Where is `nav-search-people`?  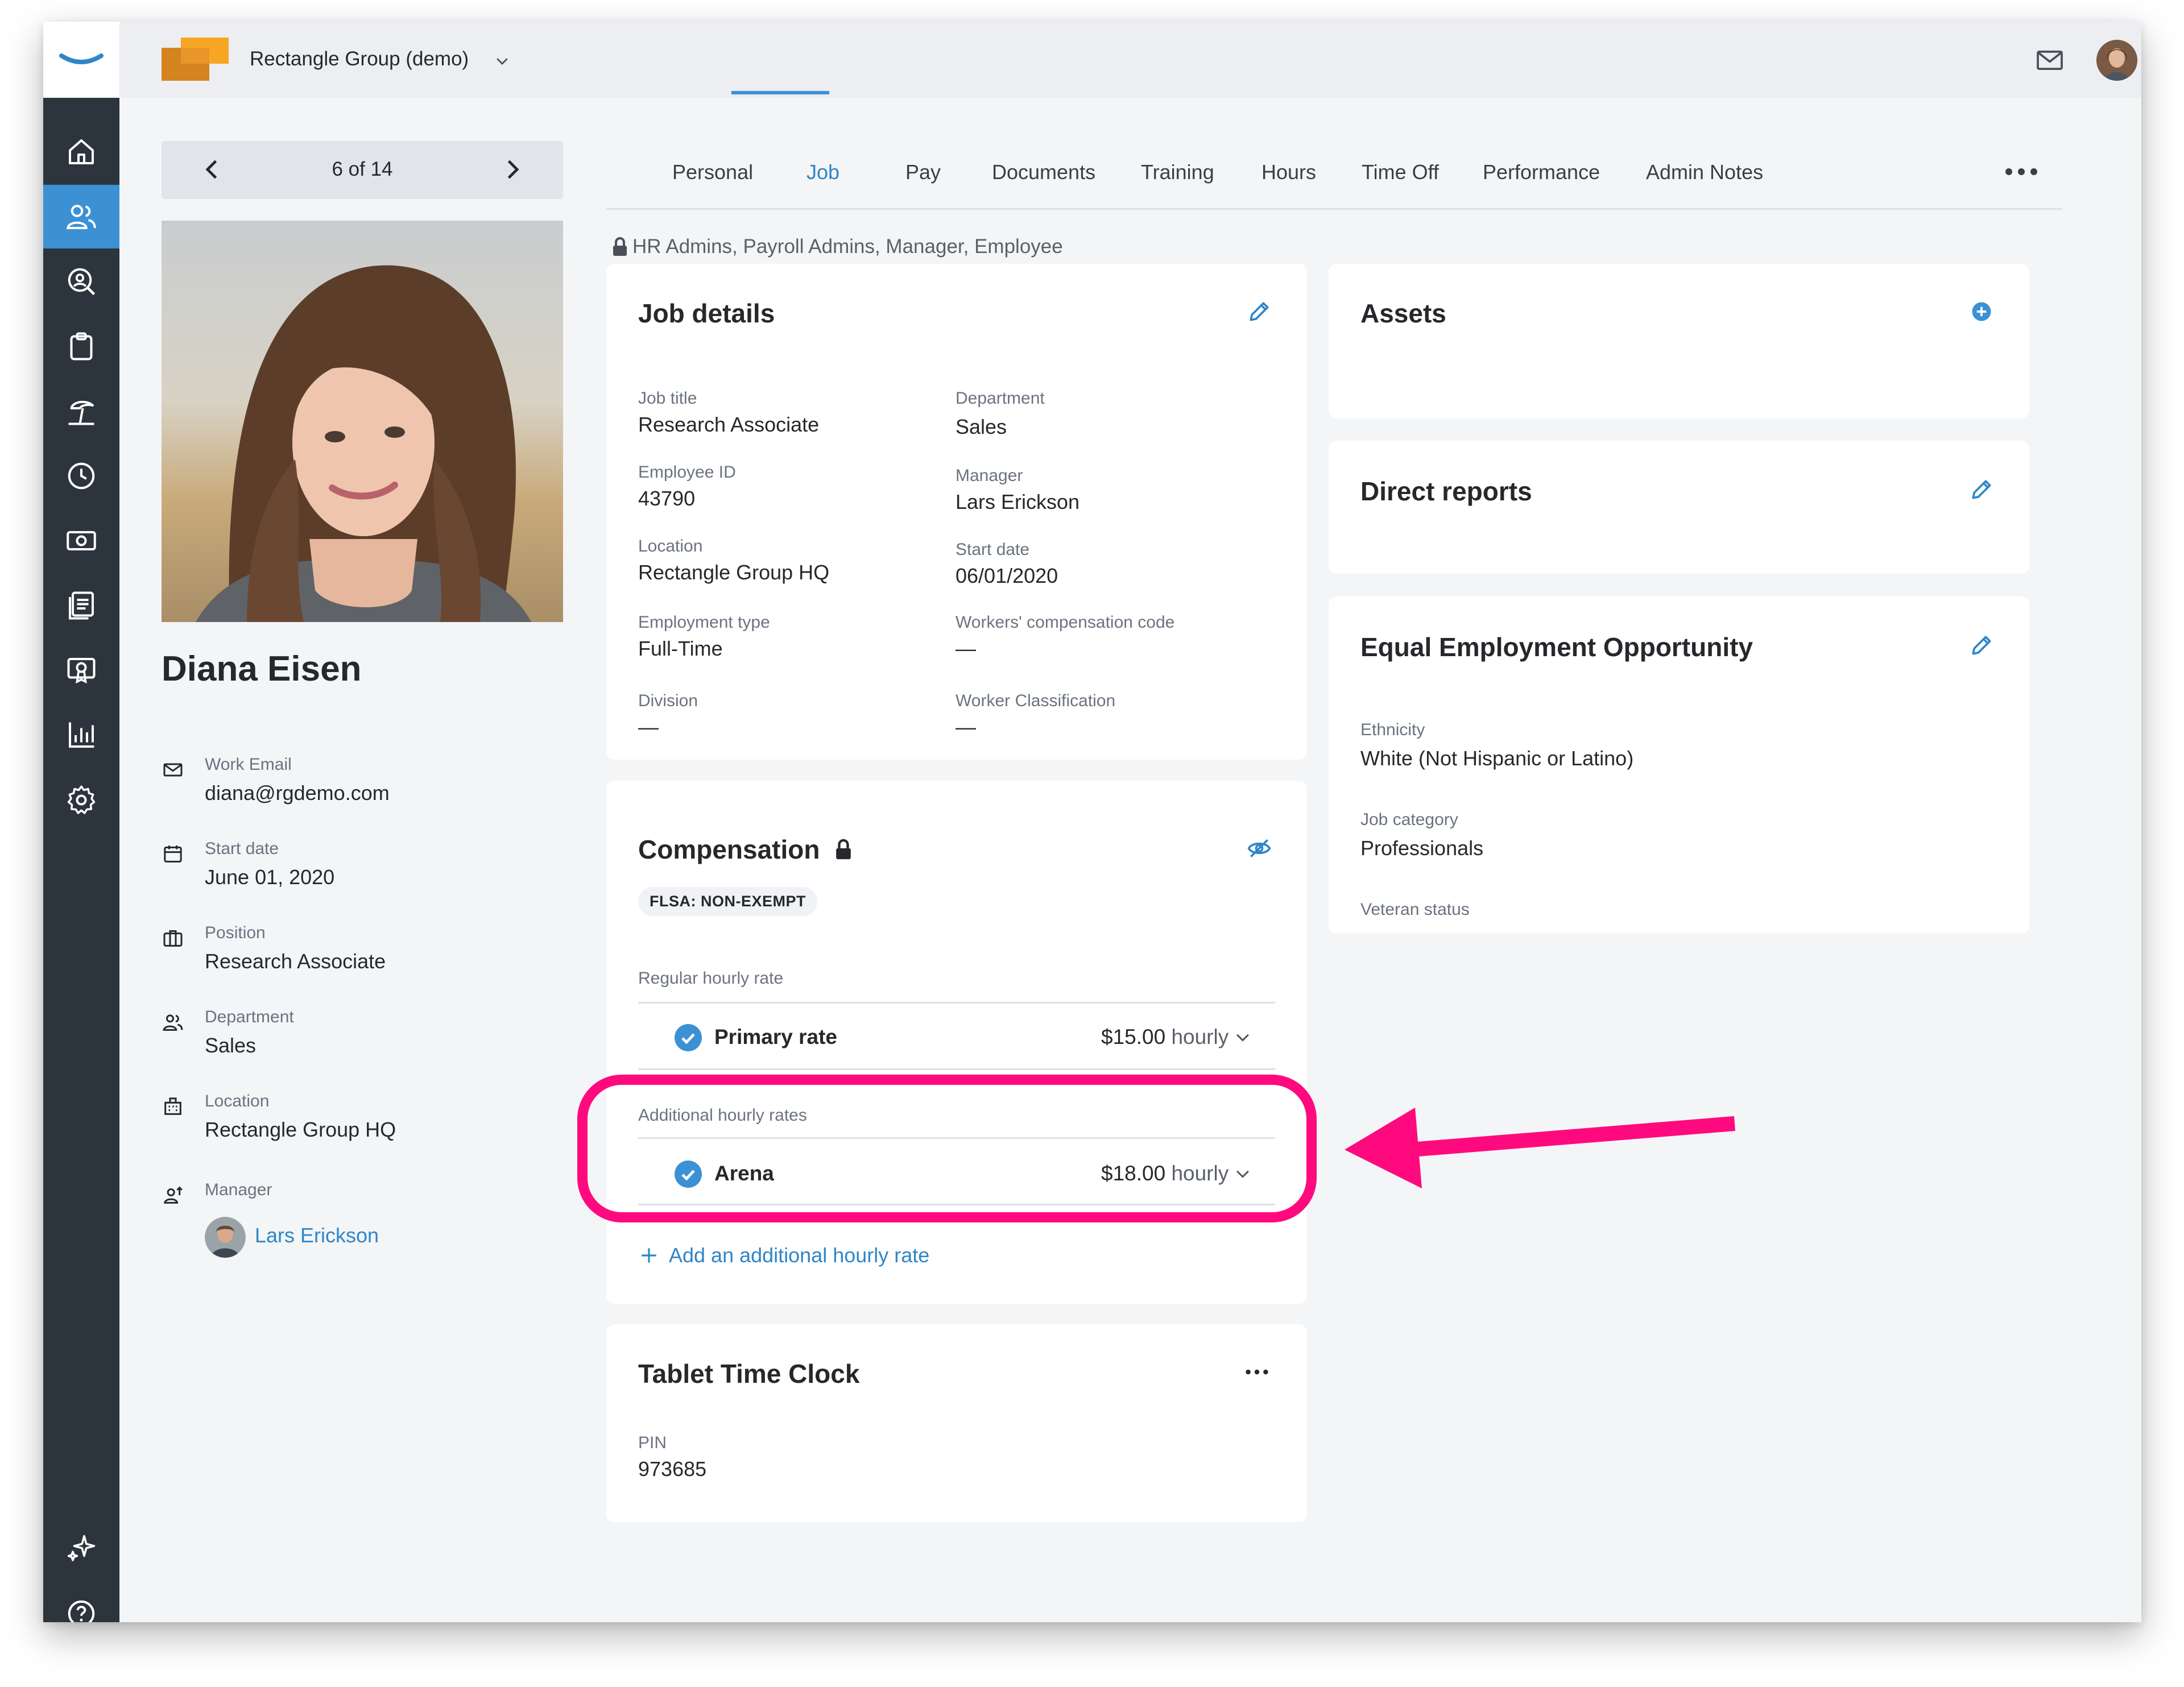 nav-search-people is located at coordinates (81, 281).